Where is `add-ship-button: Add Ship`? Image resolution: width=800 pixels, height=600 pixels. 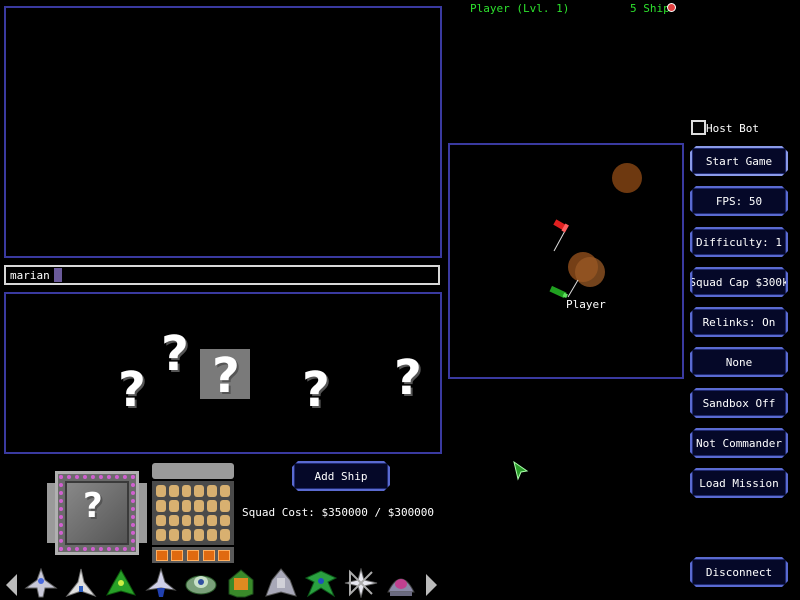 add-ship-button: Add Ship is located at coordinates (341, 476).